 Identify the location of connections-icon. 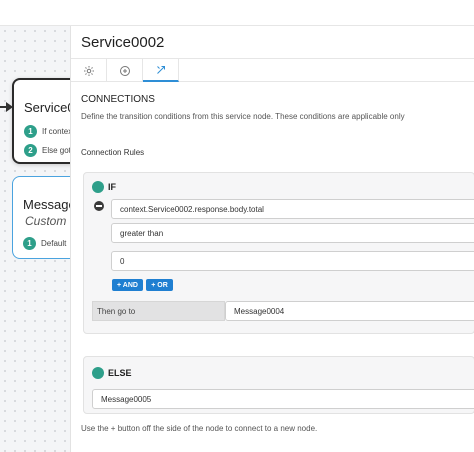
(160, 69).